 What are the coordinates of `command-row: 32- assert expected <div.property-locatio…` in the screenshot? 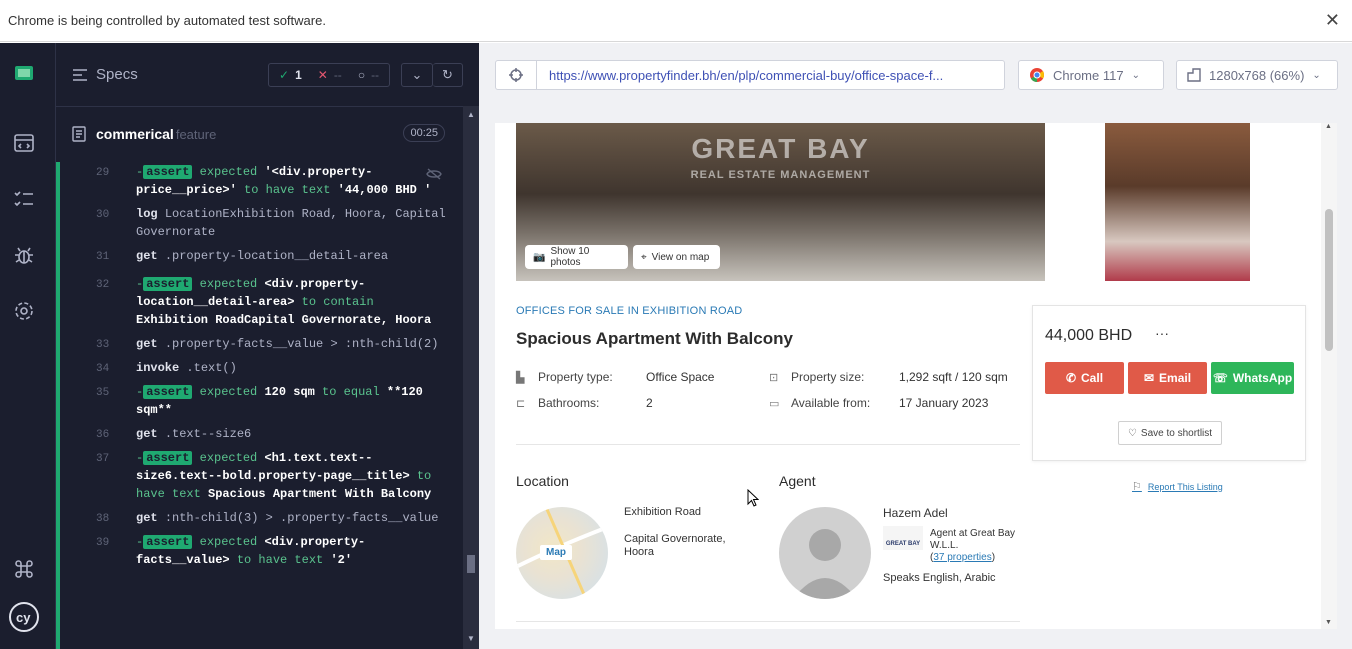 It's located at (261, 302).